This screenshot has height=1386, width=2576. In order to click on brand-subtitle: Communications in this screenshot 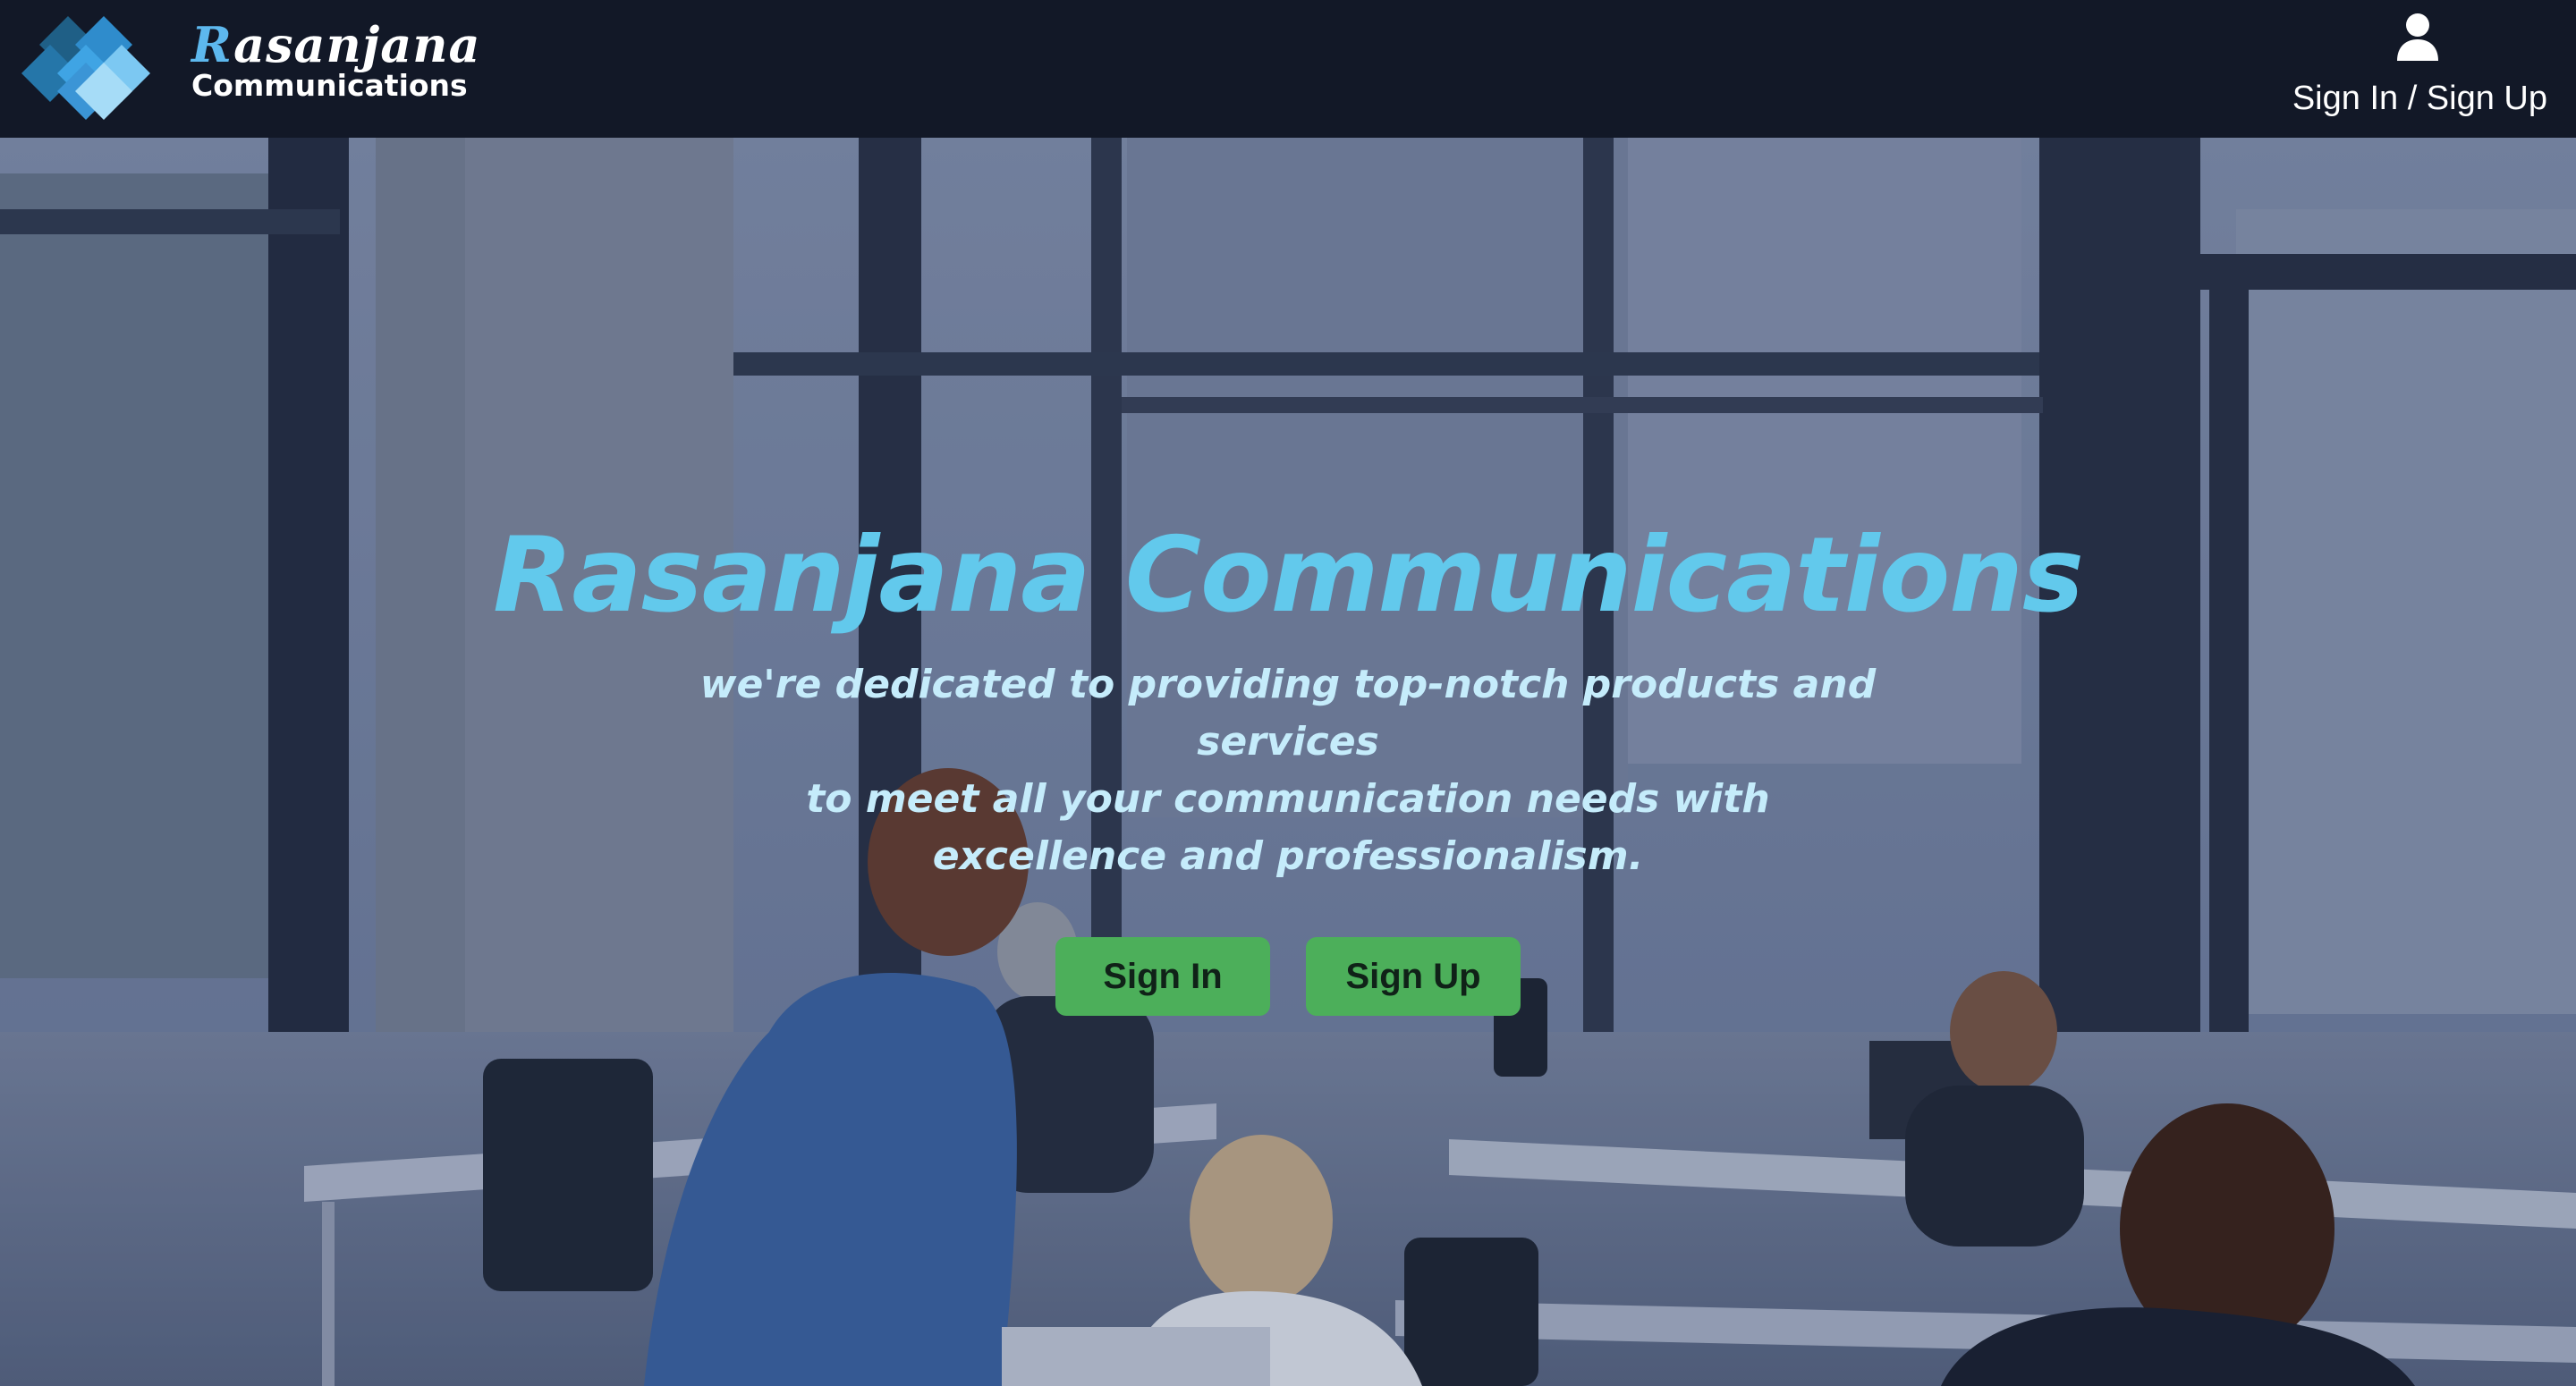, I will do `click(329, 85)`.